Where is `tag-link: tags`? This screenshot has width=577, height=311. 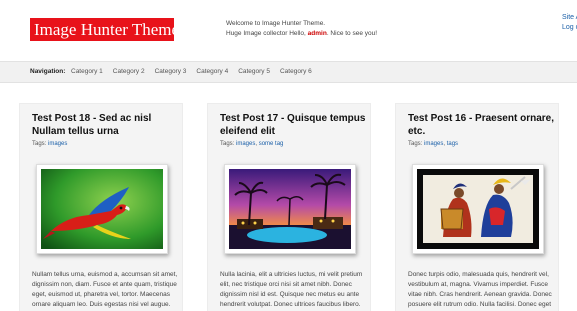 tag-link: tags is located at coordinates (452, 144).